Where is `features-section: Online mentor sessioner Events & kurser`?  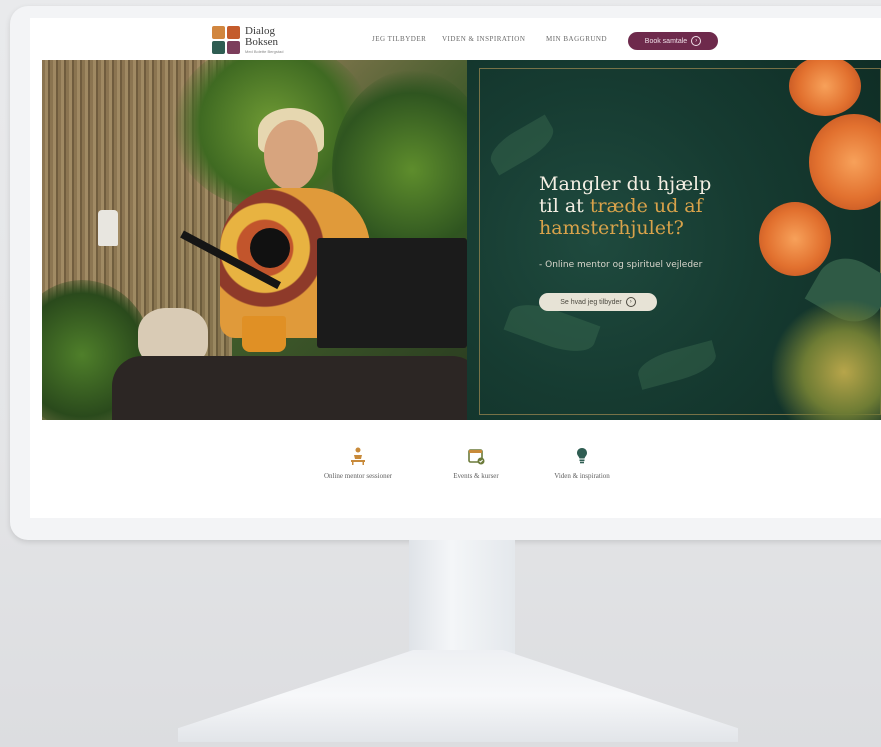 features-section: Online mentor sessioner Events & kurser is located at coordinates (455, 469).